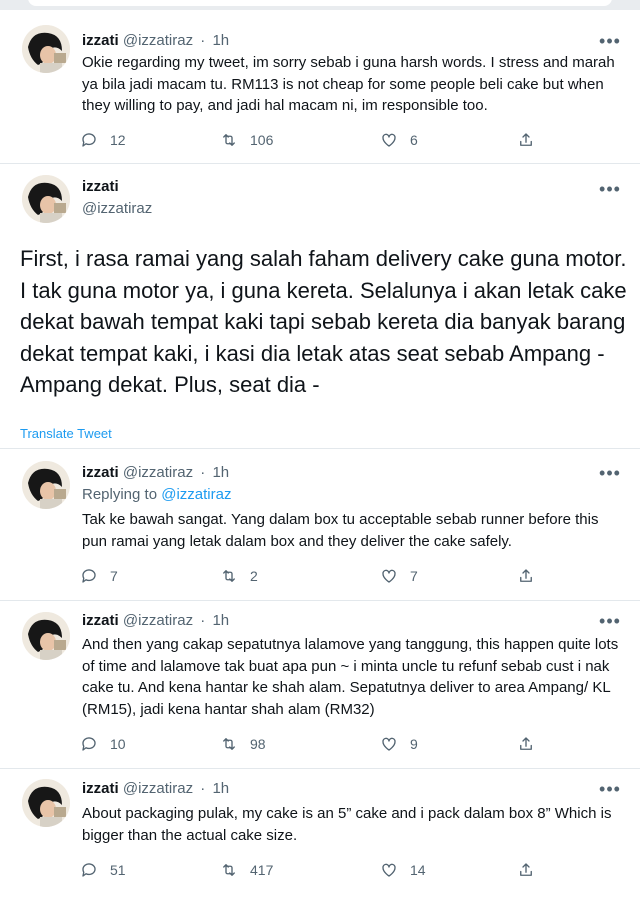 The image size is (640, 900). I want to click on tweet-actions: 7 2 7, so click(315, 576).